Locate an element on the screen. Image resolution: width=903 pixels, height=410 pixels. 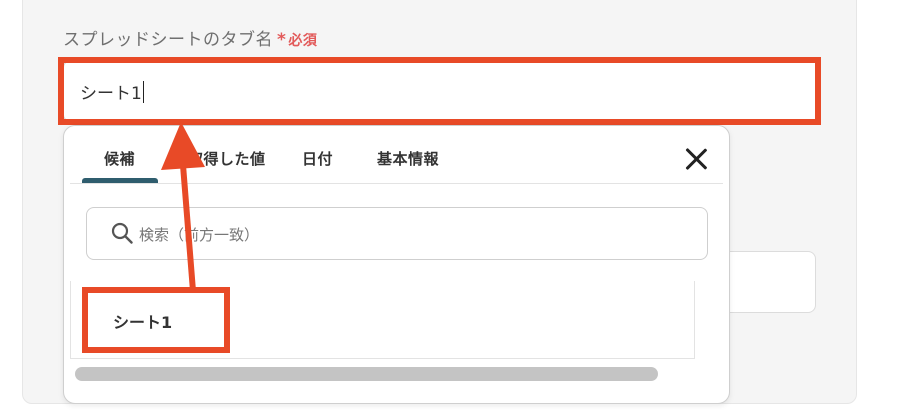
field-label-text: スプレッドシートのタブ名 is located at coordinates (168, 40).